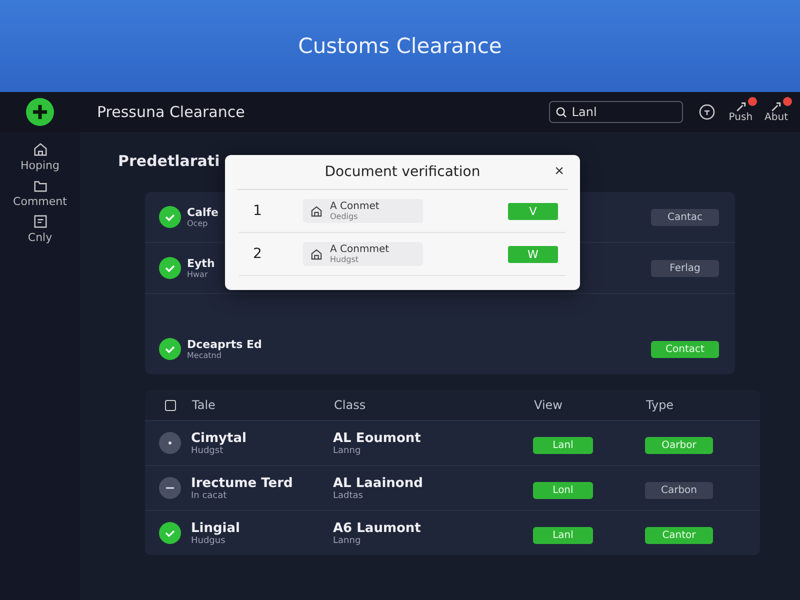 This screenshot has height=600, width=800. I want to click on item-subtitle: Hwar, so click(198, 274).